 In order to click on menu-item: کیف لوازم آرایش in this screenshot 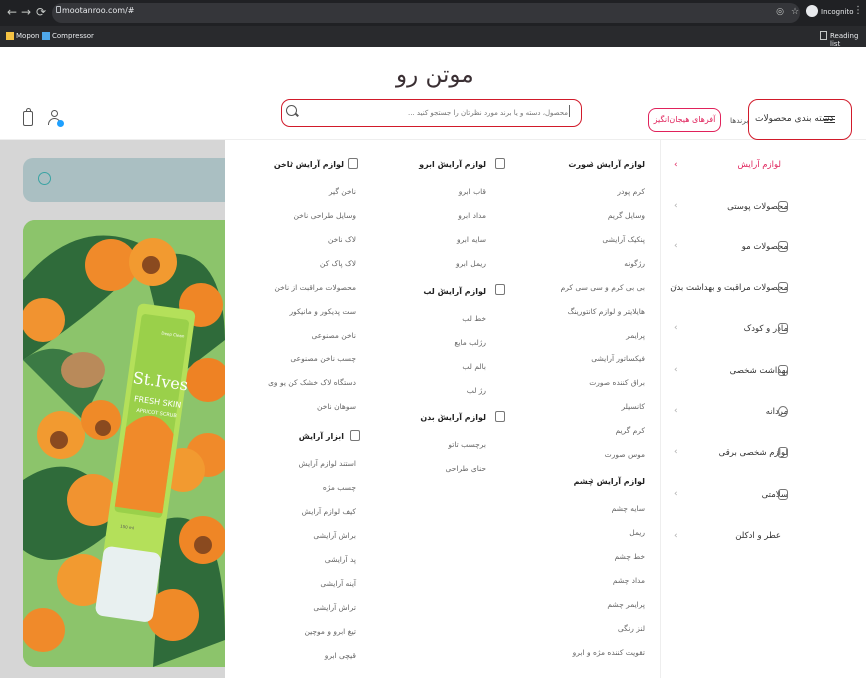, I will do `click(329, 511)`.